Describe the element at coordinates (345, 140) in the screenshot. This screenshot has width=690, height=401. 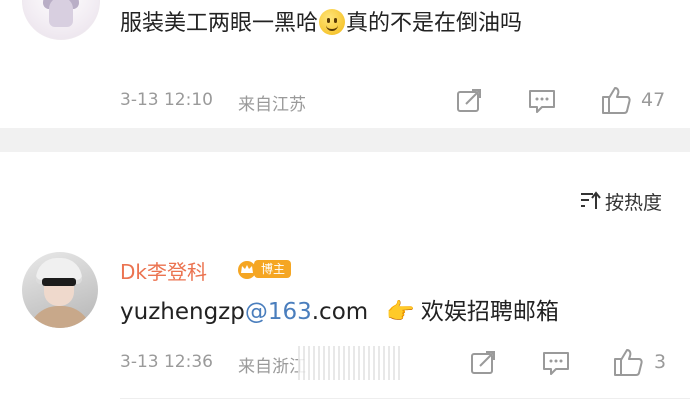
I see `section-divider` at that location.